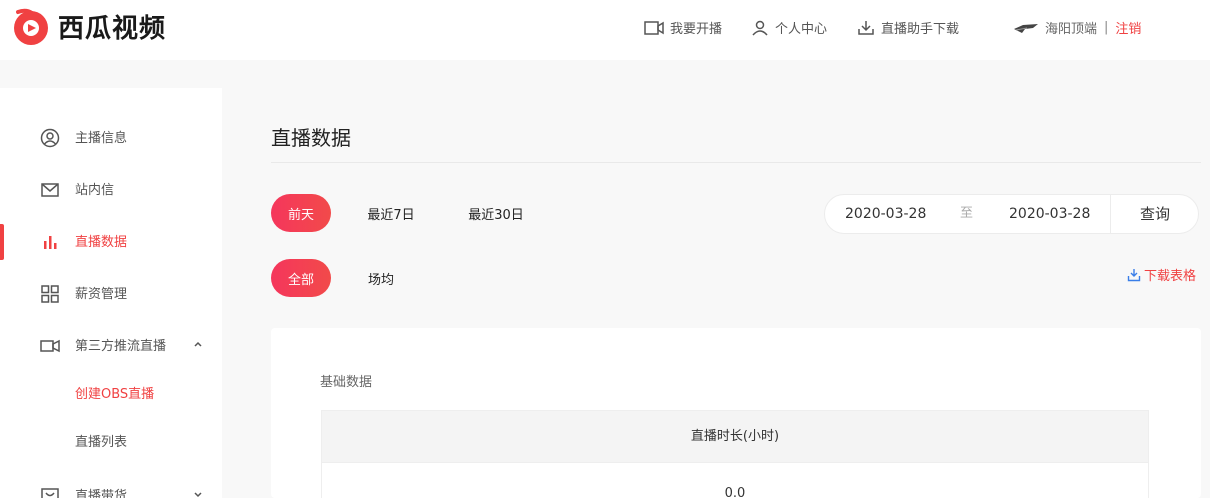  I want to click on tab-last-7-days: 最近7日, so click(391, 213).